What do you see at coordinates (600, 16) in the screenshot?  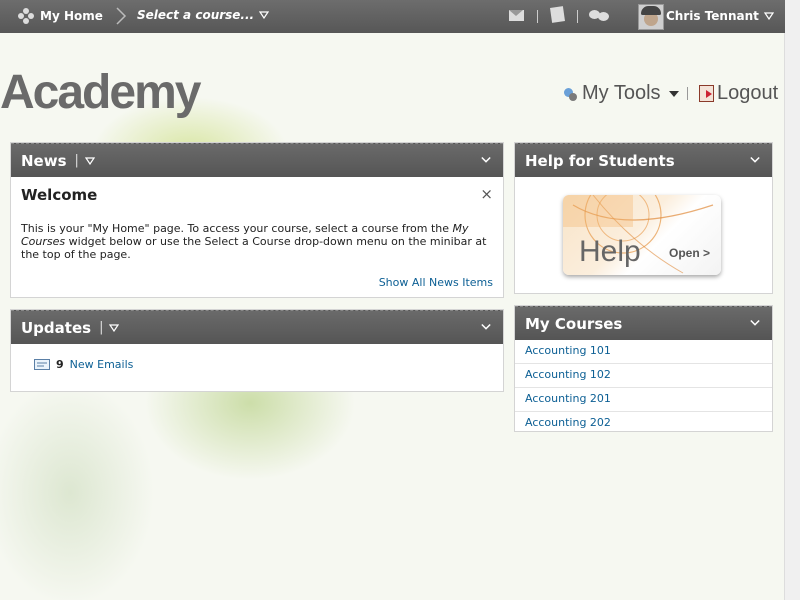 I see `messages-icon` at bounding box center [600, 16].